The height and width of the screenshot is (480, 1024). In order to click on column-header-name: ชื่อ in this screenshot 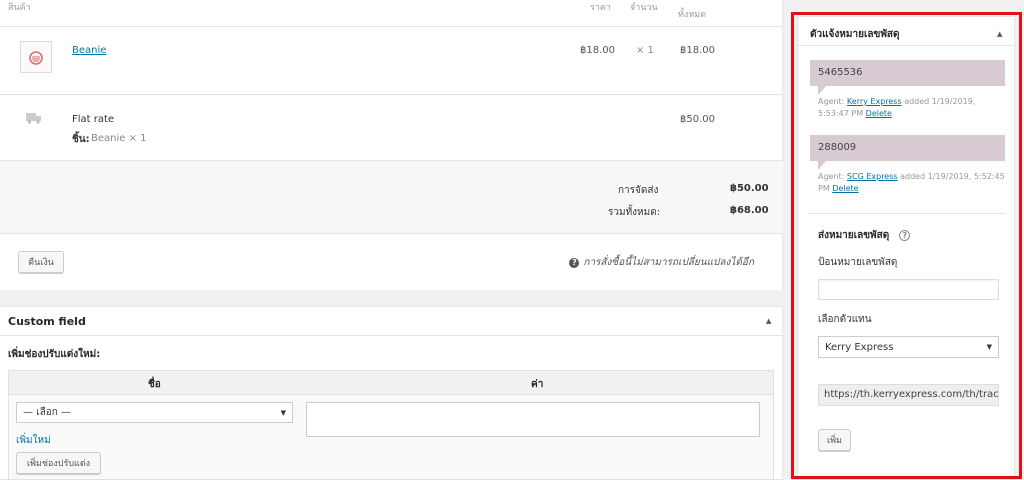, I will do `click(154, 384)`.